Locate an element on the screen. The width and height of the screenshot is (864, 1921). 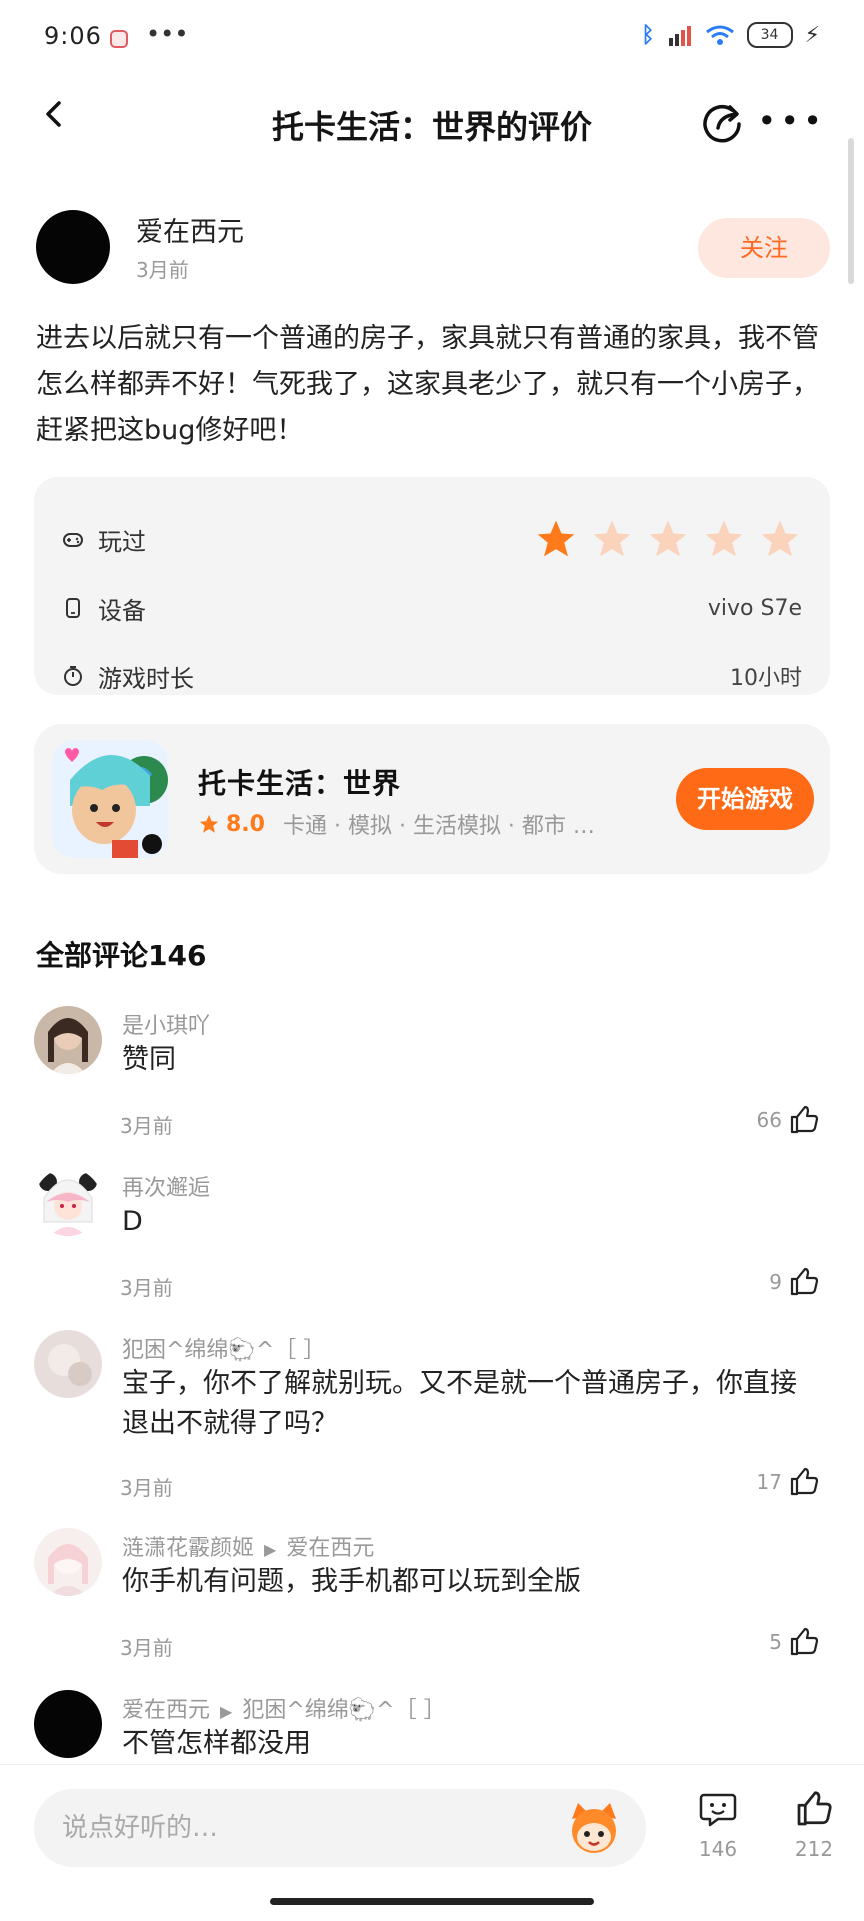
commenter-name: 爱在西元 ▶ 犯困^绵绵🐑^［ ］ is located at coordinates (284, 1708).